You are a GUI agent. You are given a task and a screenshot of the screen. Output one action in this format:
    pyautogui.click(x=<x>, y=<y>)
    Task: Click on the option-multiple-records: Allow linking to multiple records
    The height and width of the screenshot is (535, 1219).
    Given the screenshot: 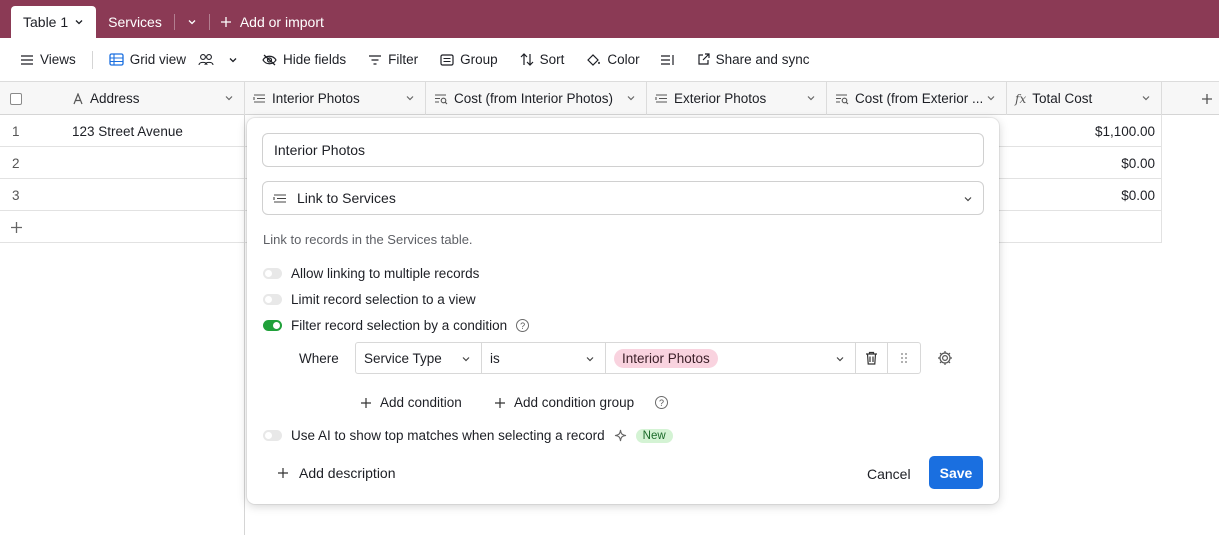 What is the action you would take?
    pyautogui.click(x=371, y=273)
    